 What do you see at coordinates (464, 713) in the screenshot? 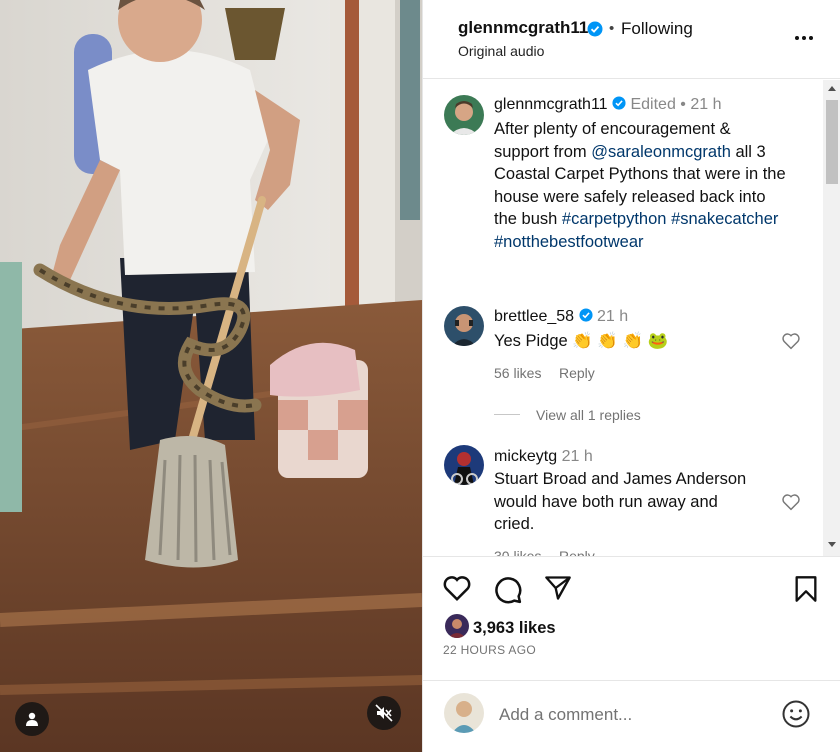
I see `current-user-avatar` at bounding box center [464, 713].